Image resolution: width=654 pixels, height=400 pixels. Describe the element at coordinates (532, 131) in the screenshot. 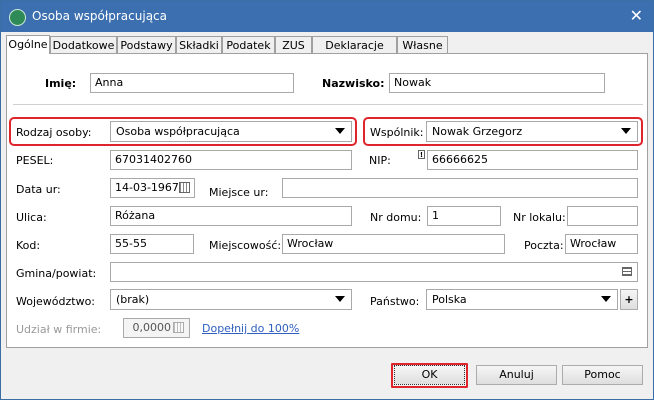

I see `wspolnik-select: Nowak Grzegorz` at that location.